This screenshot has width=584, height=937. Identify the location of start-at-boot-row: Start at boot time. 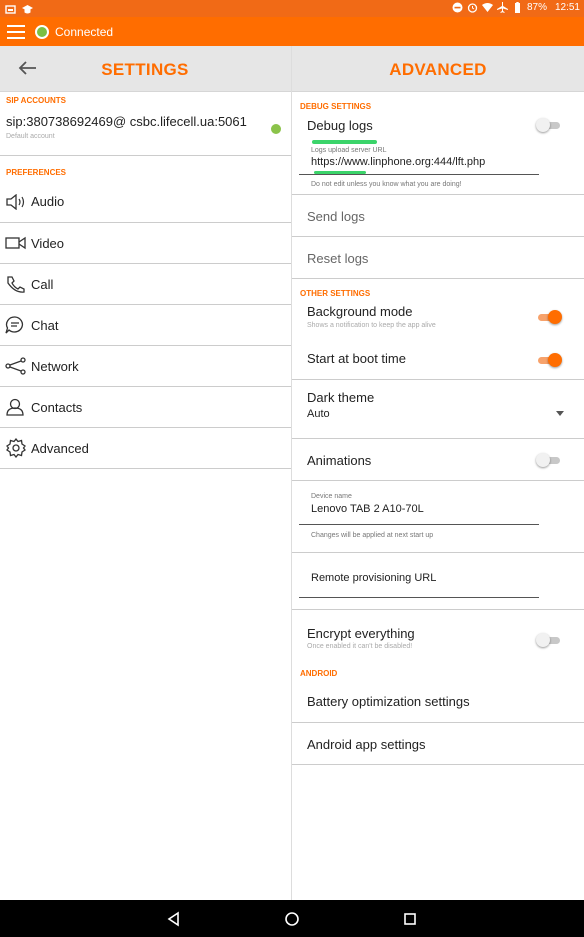
(438, 360).